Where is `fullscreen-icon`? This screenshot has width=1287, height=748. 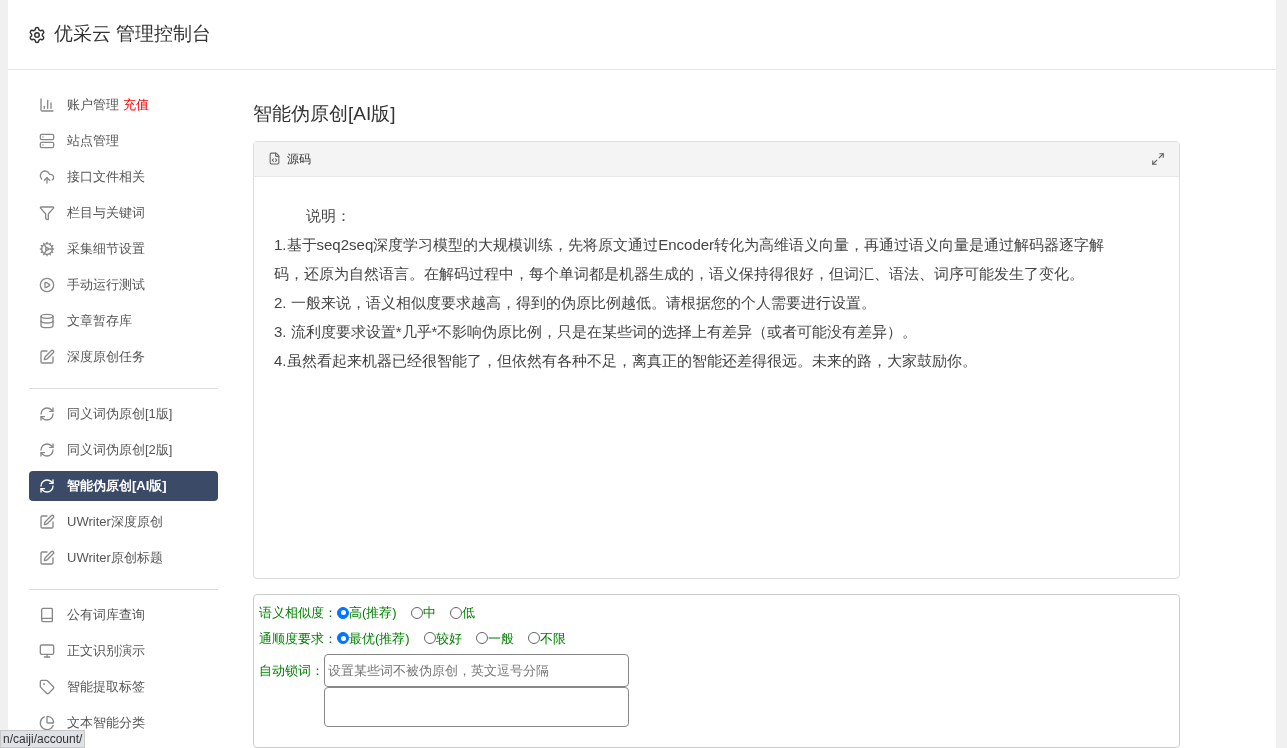
fullscreen-icon is located at coordinates (1158, 158).